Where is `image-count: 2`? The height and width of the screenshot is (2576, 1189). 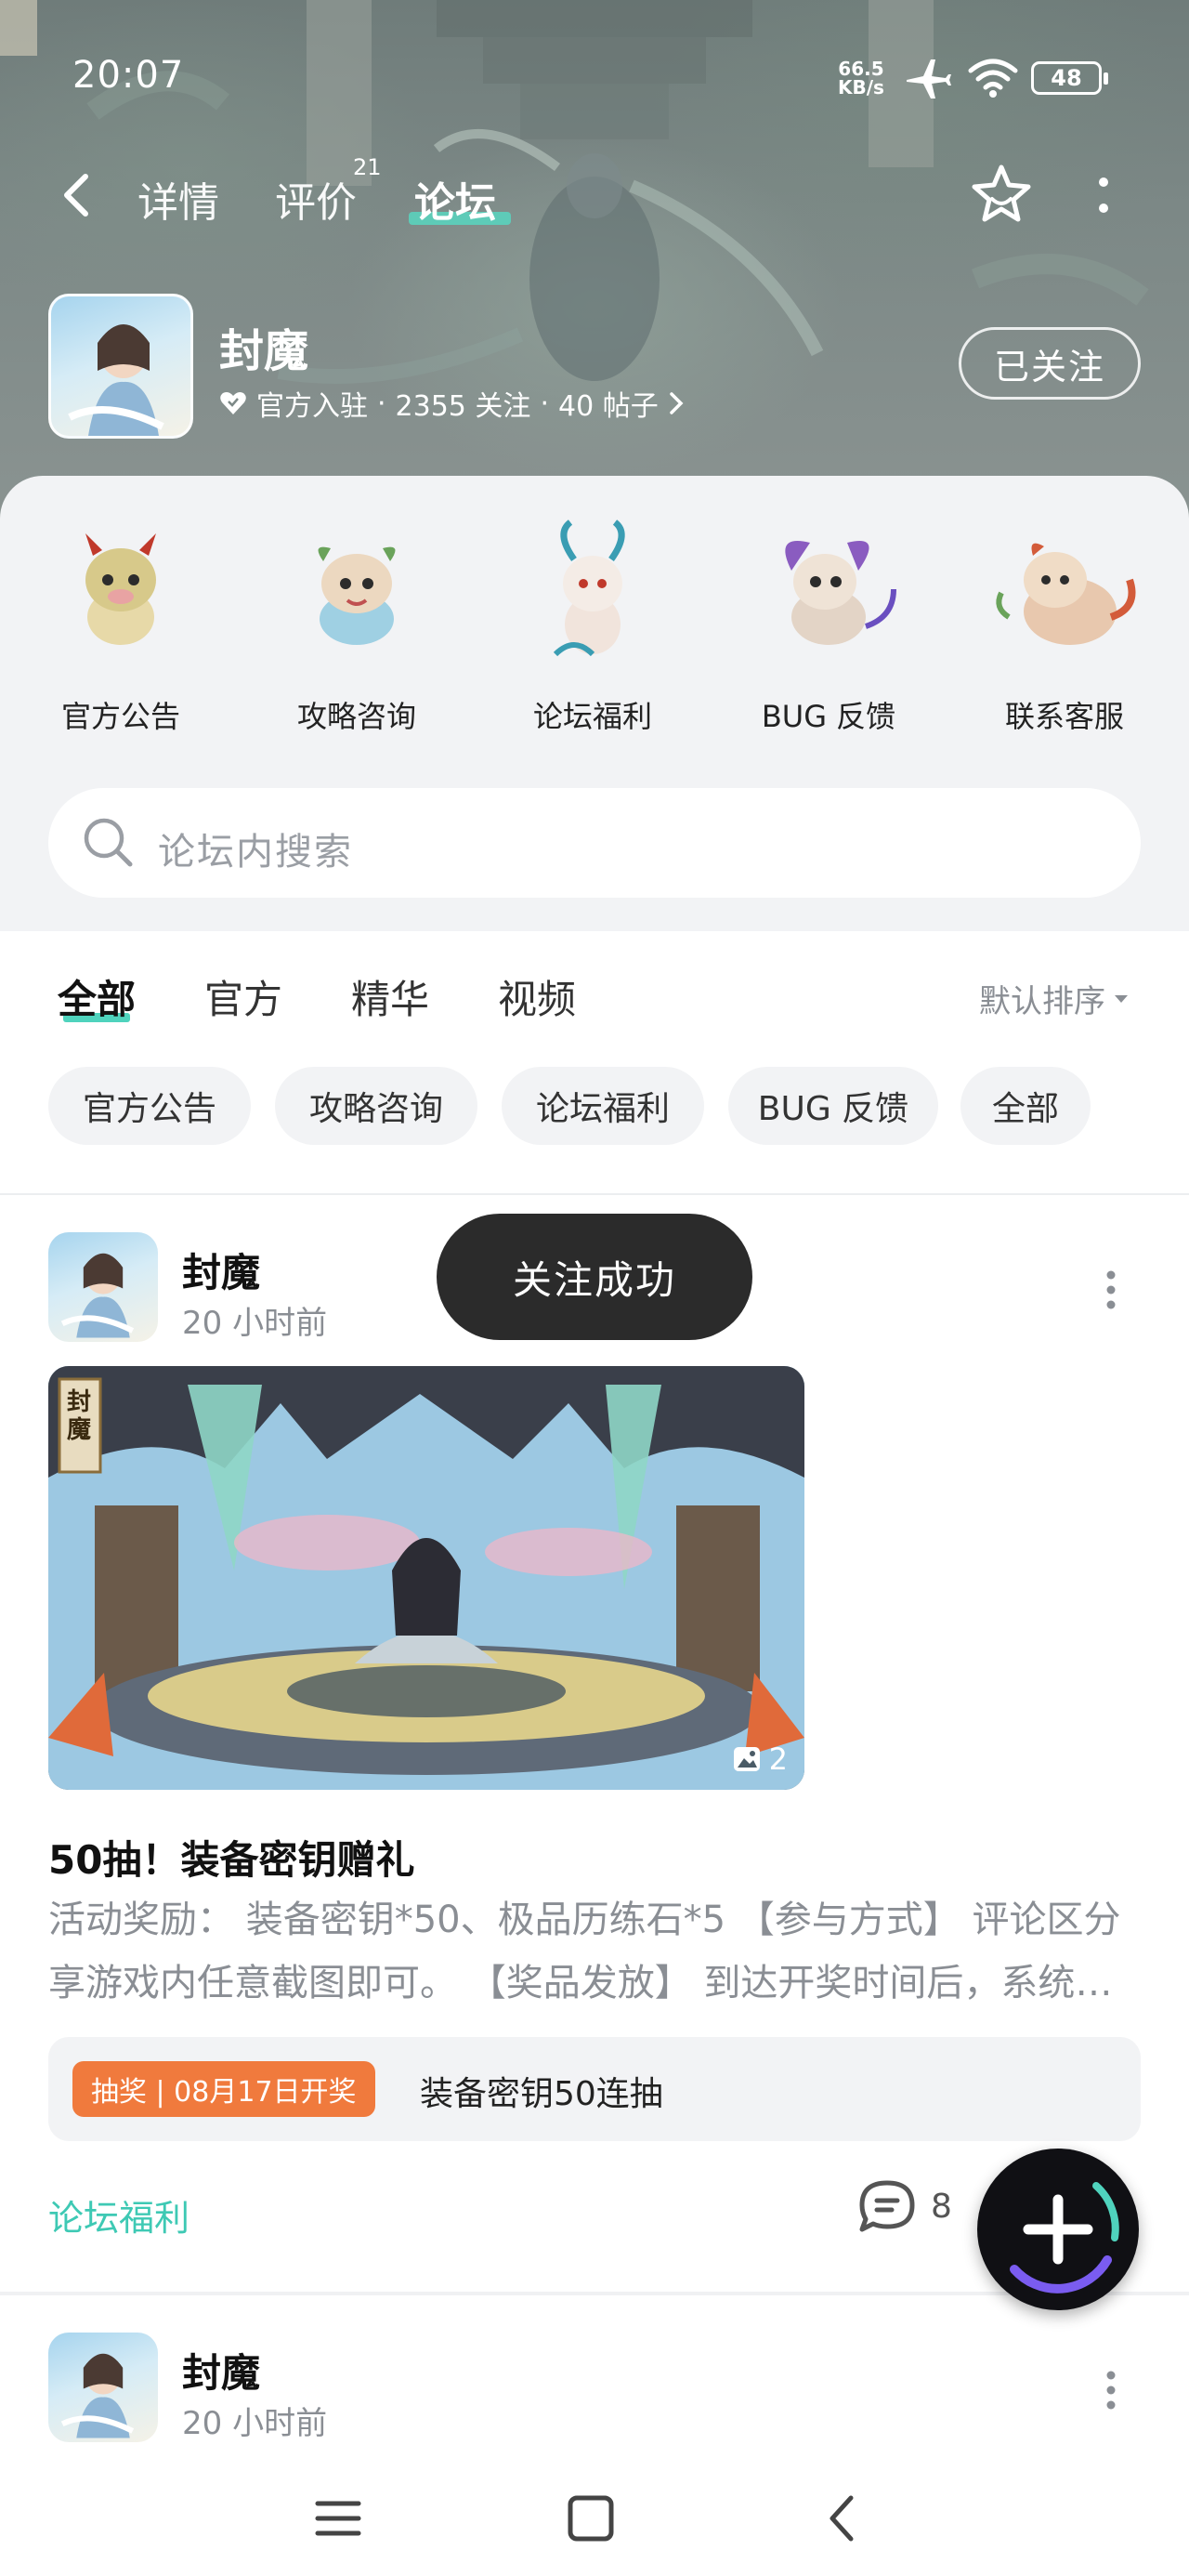
image-count: 2 is located at coordinates (760, 1759).